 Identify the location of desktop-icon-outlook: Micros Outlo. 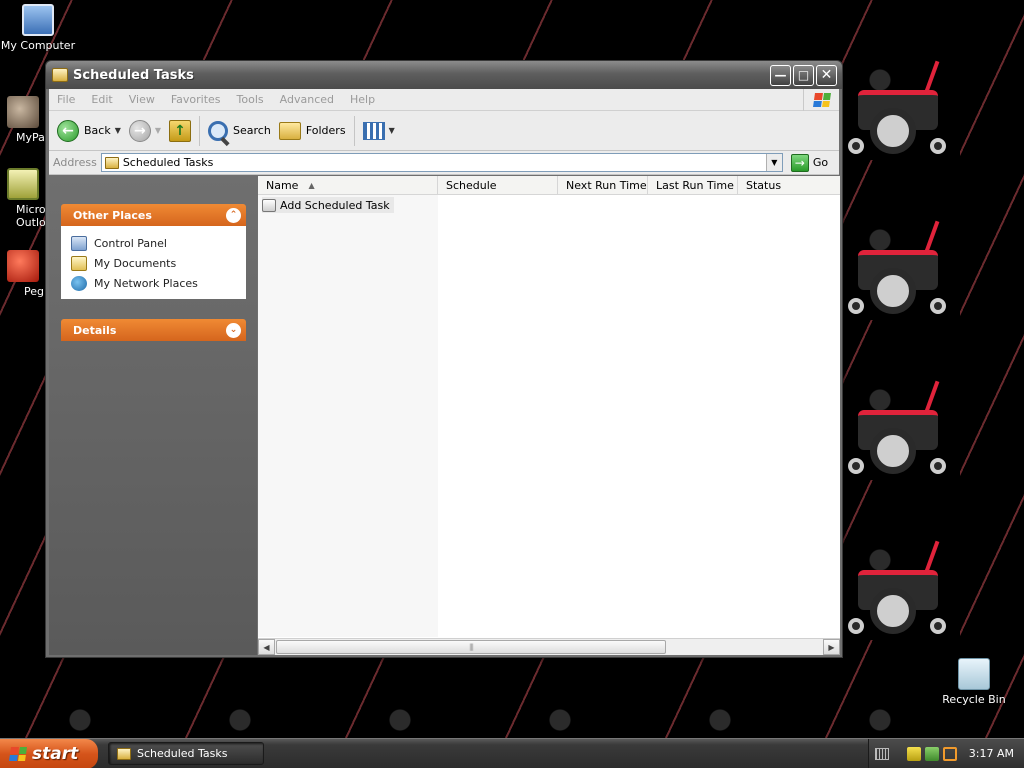
(23, 198).